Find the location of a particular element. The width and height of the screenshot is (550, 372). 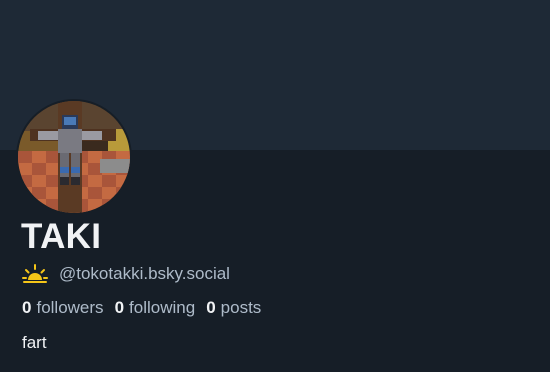

avatar-image is located at coordinates (74, 157).